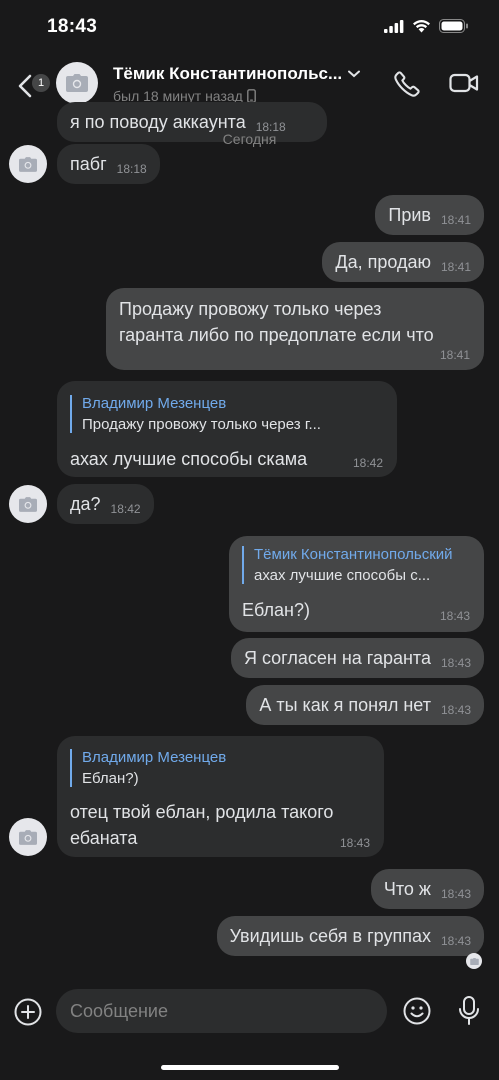  What do you see at coordinates (421, 26) in the screenshot?
I see `wifi-icon` at bounding box center [421, 26].